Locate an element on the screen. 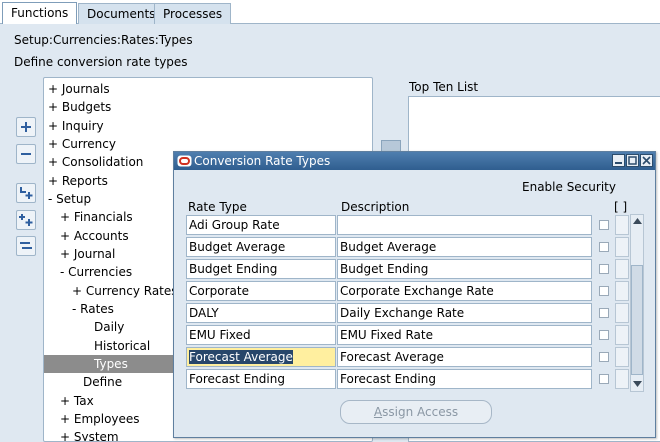 The width and height of the screenshot is (660, 442). remove-button is located at coordinates (26, 154).